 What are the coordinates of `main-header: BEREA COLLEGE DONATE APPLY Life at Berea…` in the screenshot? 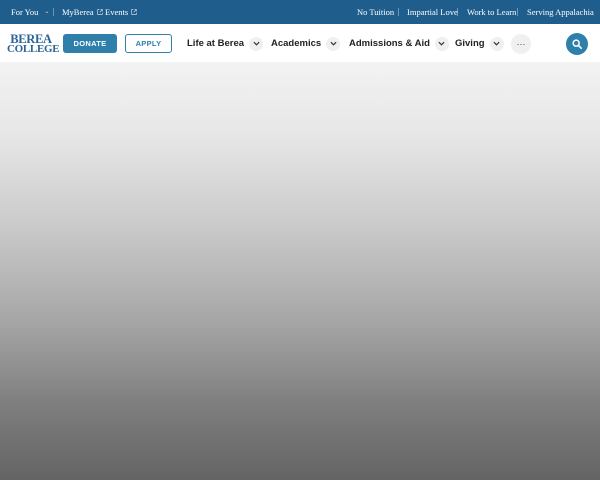 It's located at (300, 43).